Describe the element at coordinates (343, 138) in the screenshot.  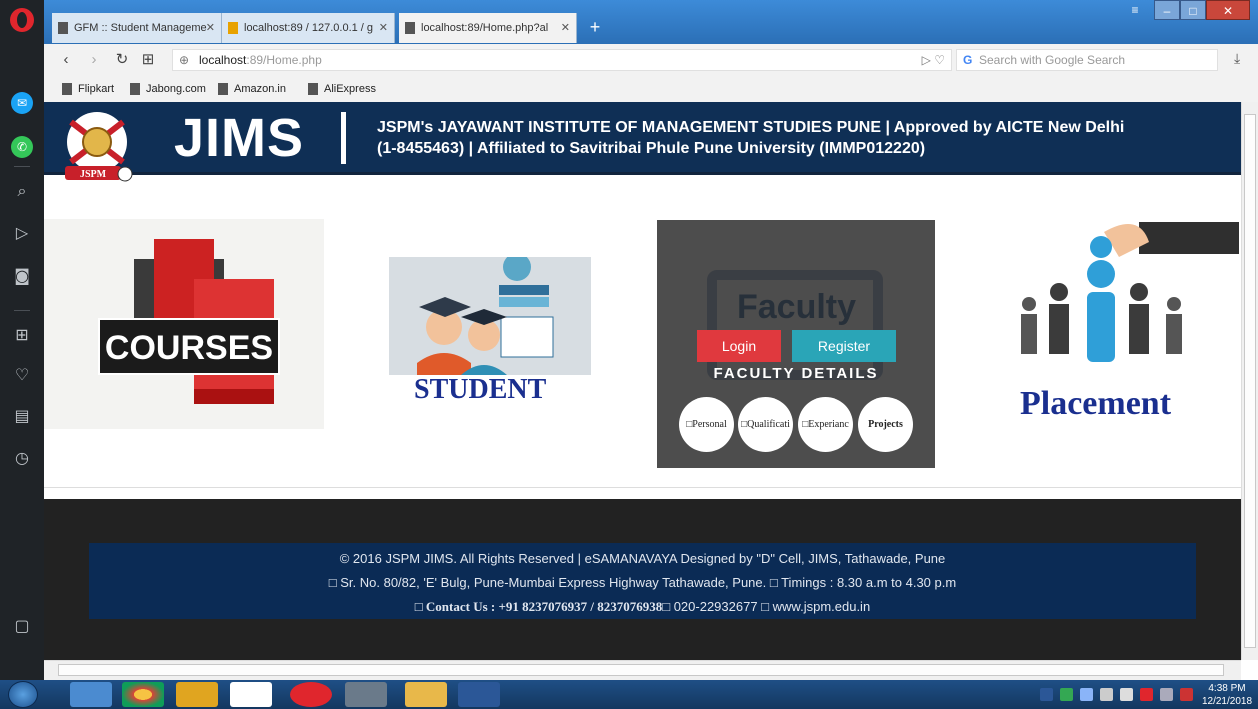
I see `brand-divider` at that location.